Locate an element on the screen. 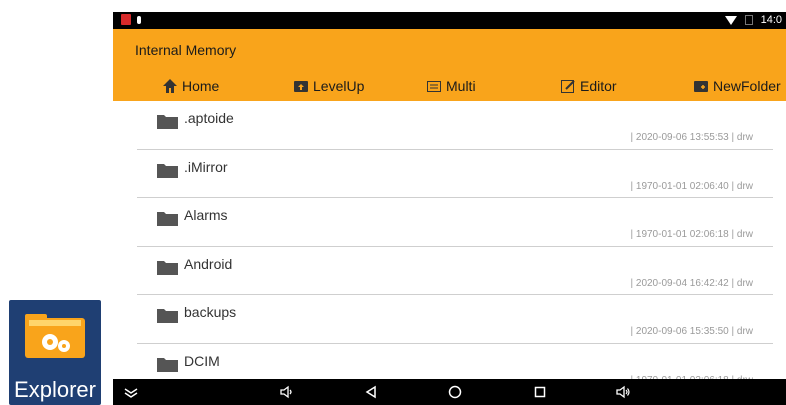 Image resolution: width=786 pixels, height=405 pixels. multi-button: Multi is located at coordinates (451, 86).